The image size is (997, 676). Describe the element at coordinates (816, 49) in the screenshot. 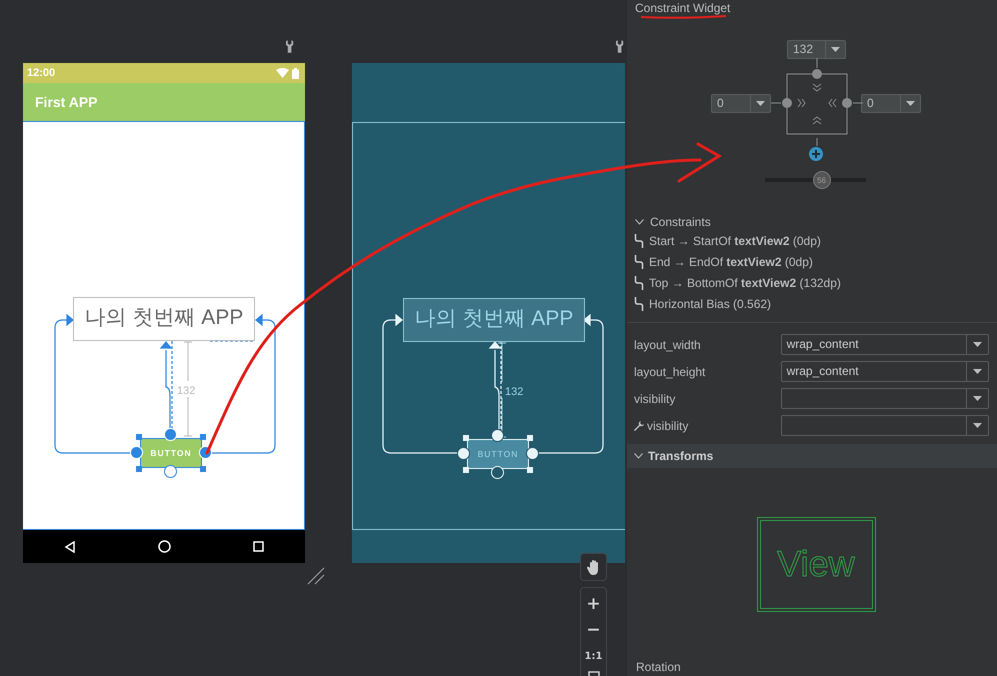

I see `margin-dropdown: 132` at that location.